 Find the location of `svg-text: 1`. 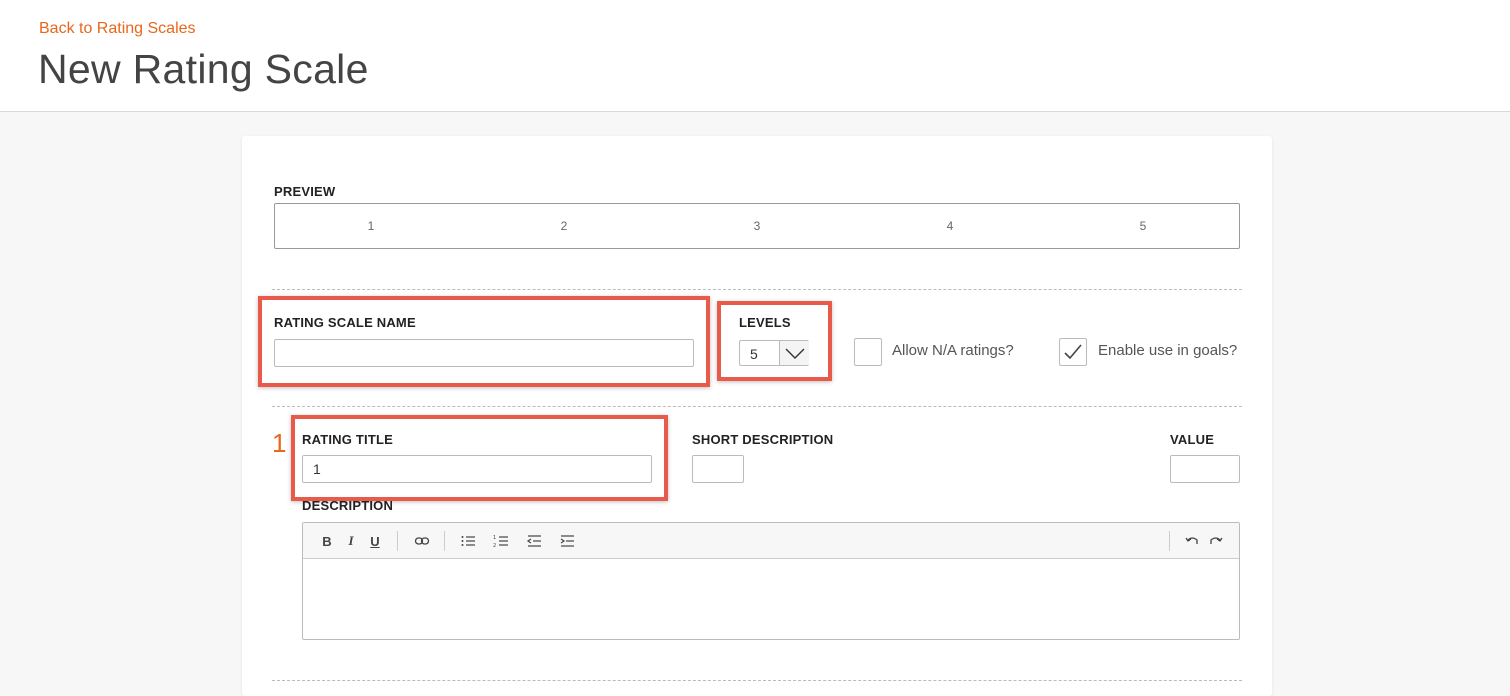

svg-text: 1 is located at coordinates (494, 538).